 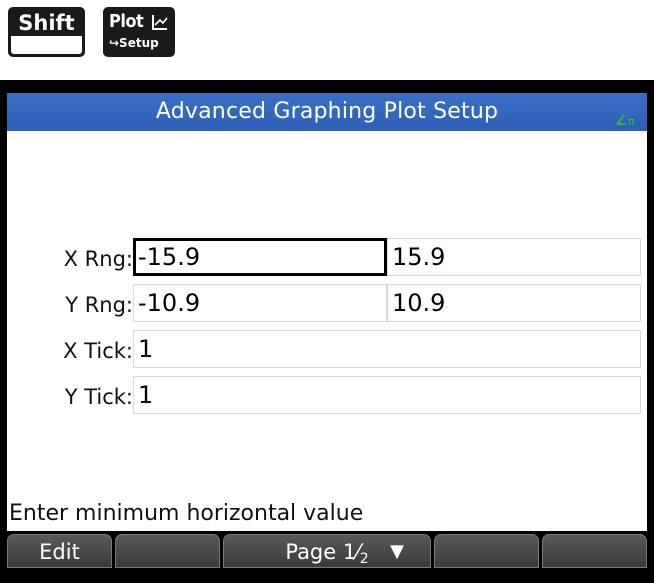 What do you see at coordinates (364, 559) in the screenshot?
I see `page-softkey-total: 2` at bounding box center [364, 559].